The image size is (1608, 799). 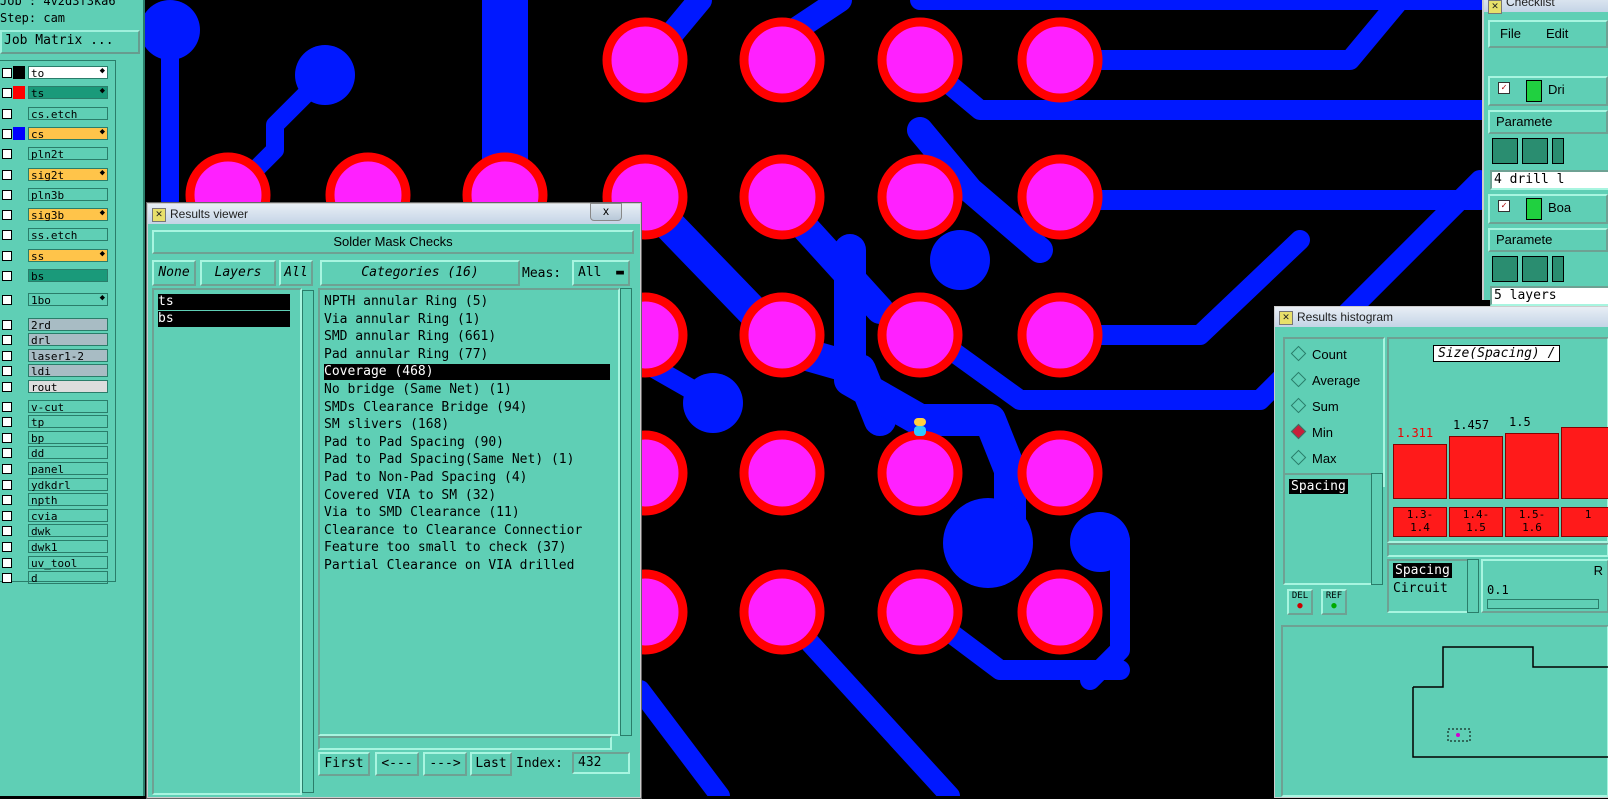 What do you see at coordinates (1473, 586) in the screenshot?
I see `type-scrollbar` at bounding box center [1473, 586].